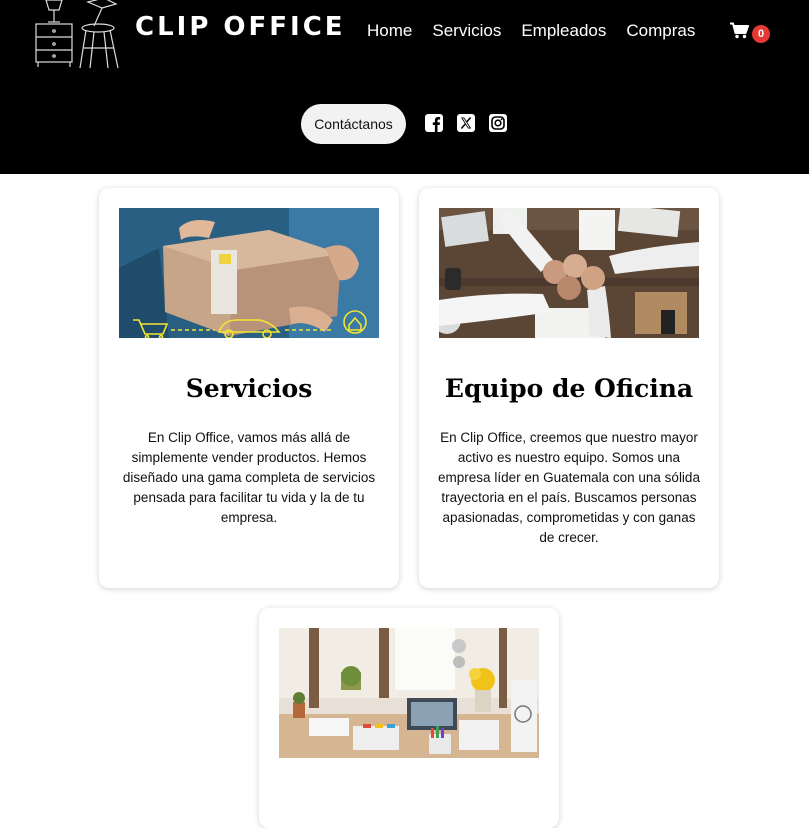 This screenshot has width=809, height=828. Describe the element at coordinates (389, 31) in the screenshot. I see `nav-item-home: Home` at that location.